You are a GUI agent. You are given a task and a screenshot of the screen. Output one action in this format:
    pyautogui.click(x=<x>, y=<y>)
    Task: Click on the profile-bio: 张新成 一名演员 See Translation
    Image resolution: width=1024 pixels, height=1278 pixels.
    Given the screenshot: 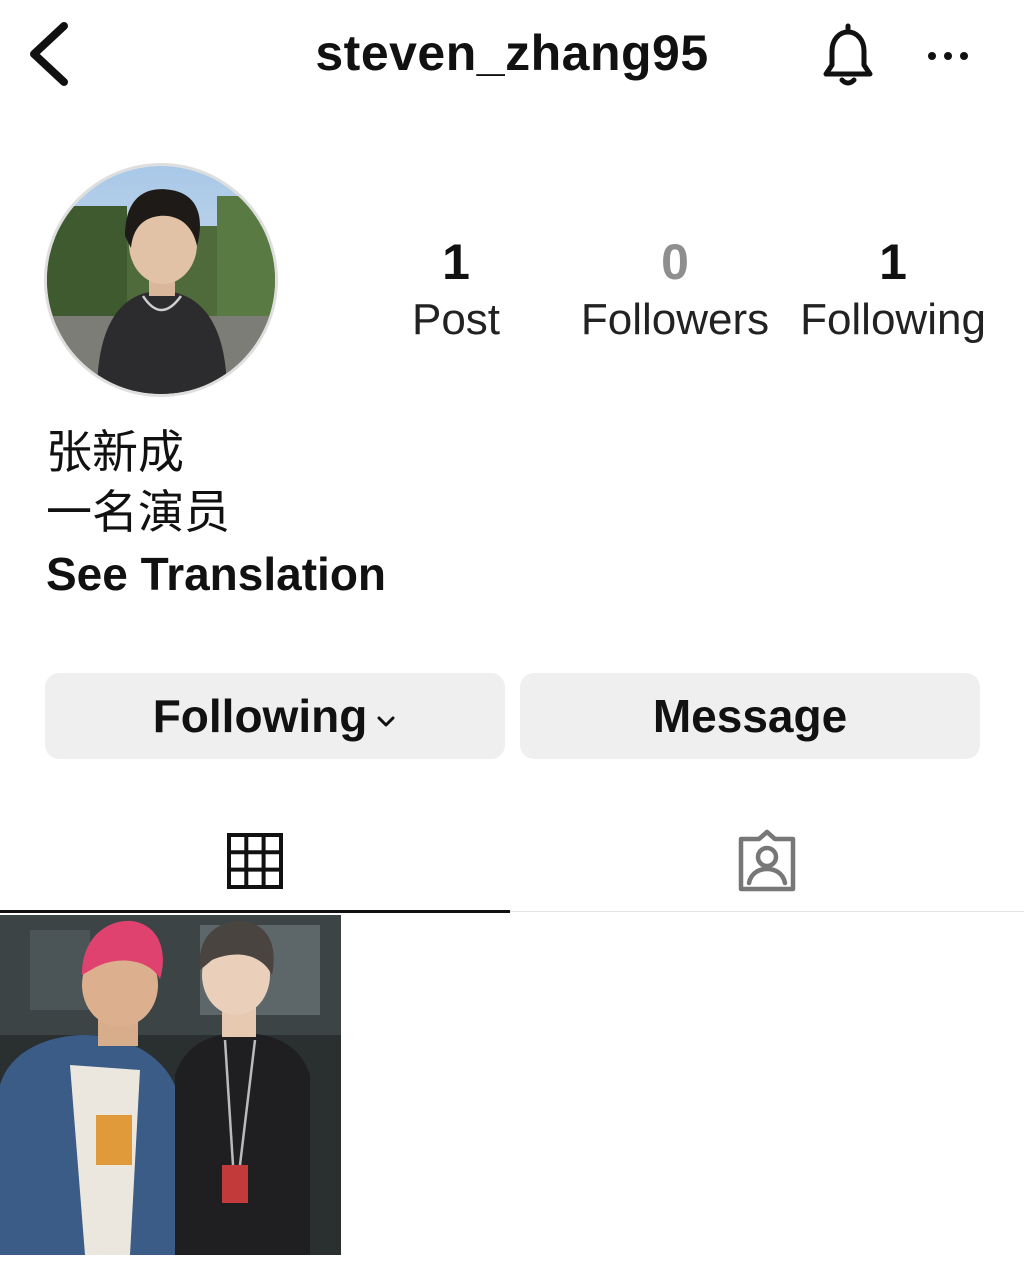 What is the action you would take?
    pyautogui.click(x=216, y=513)
    